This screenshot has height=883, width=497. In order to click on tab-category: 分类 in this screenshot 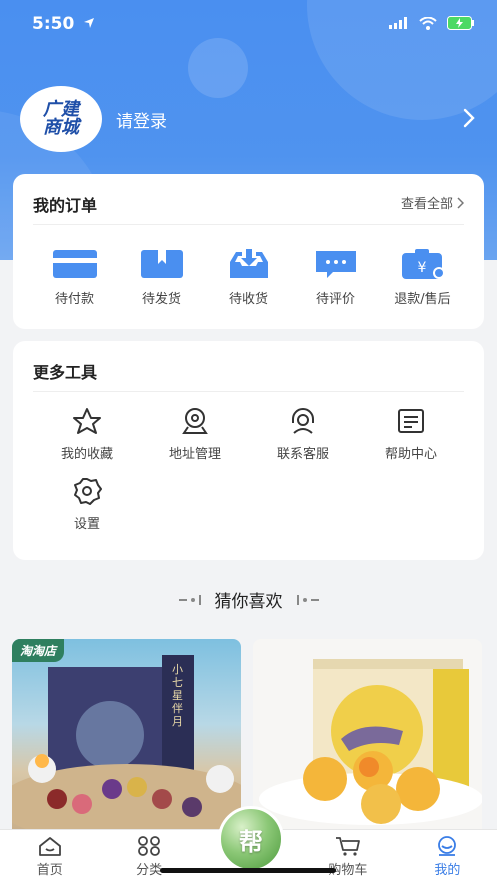, I will do `click(148, 856)`.